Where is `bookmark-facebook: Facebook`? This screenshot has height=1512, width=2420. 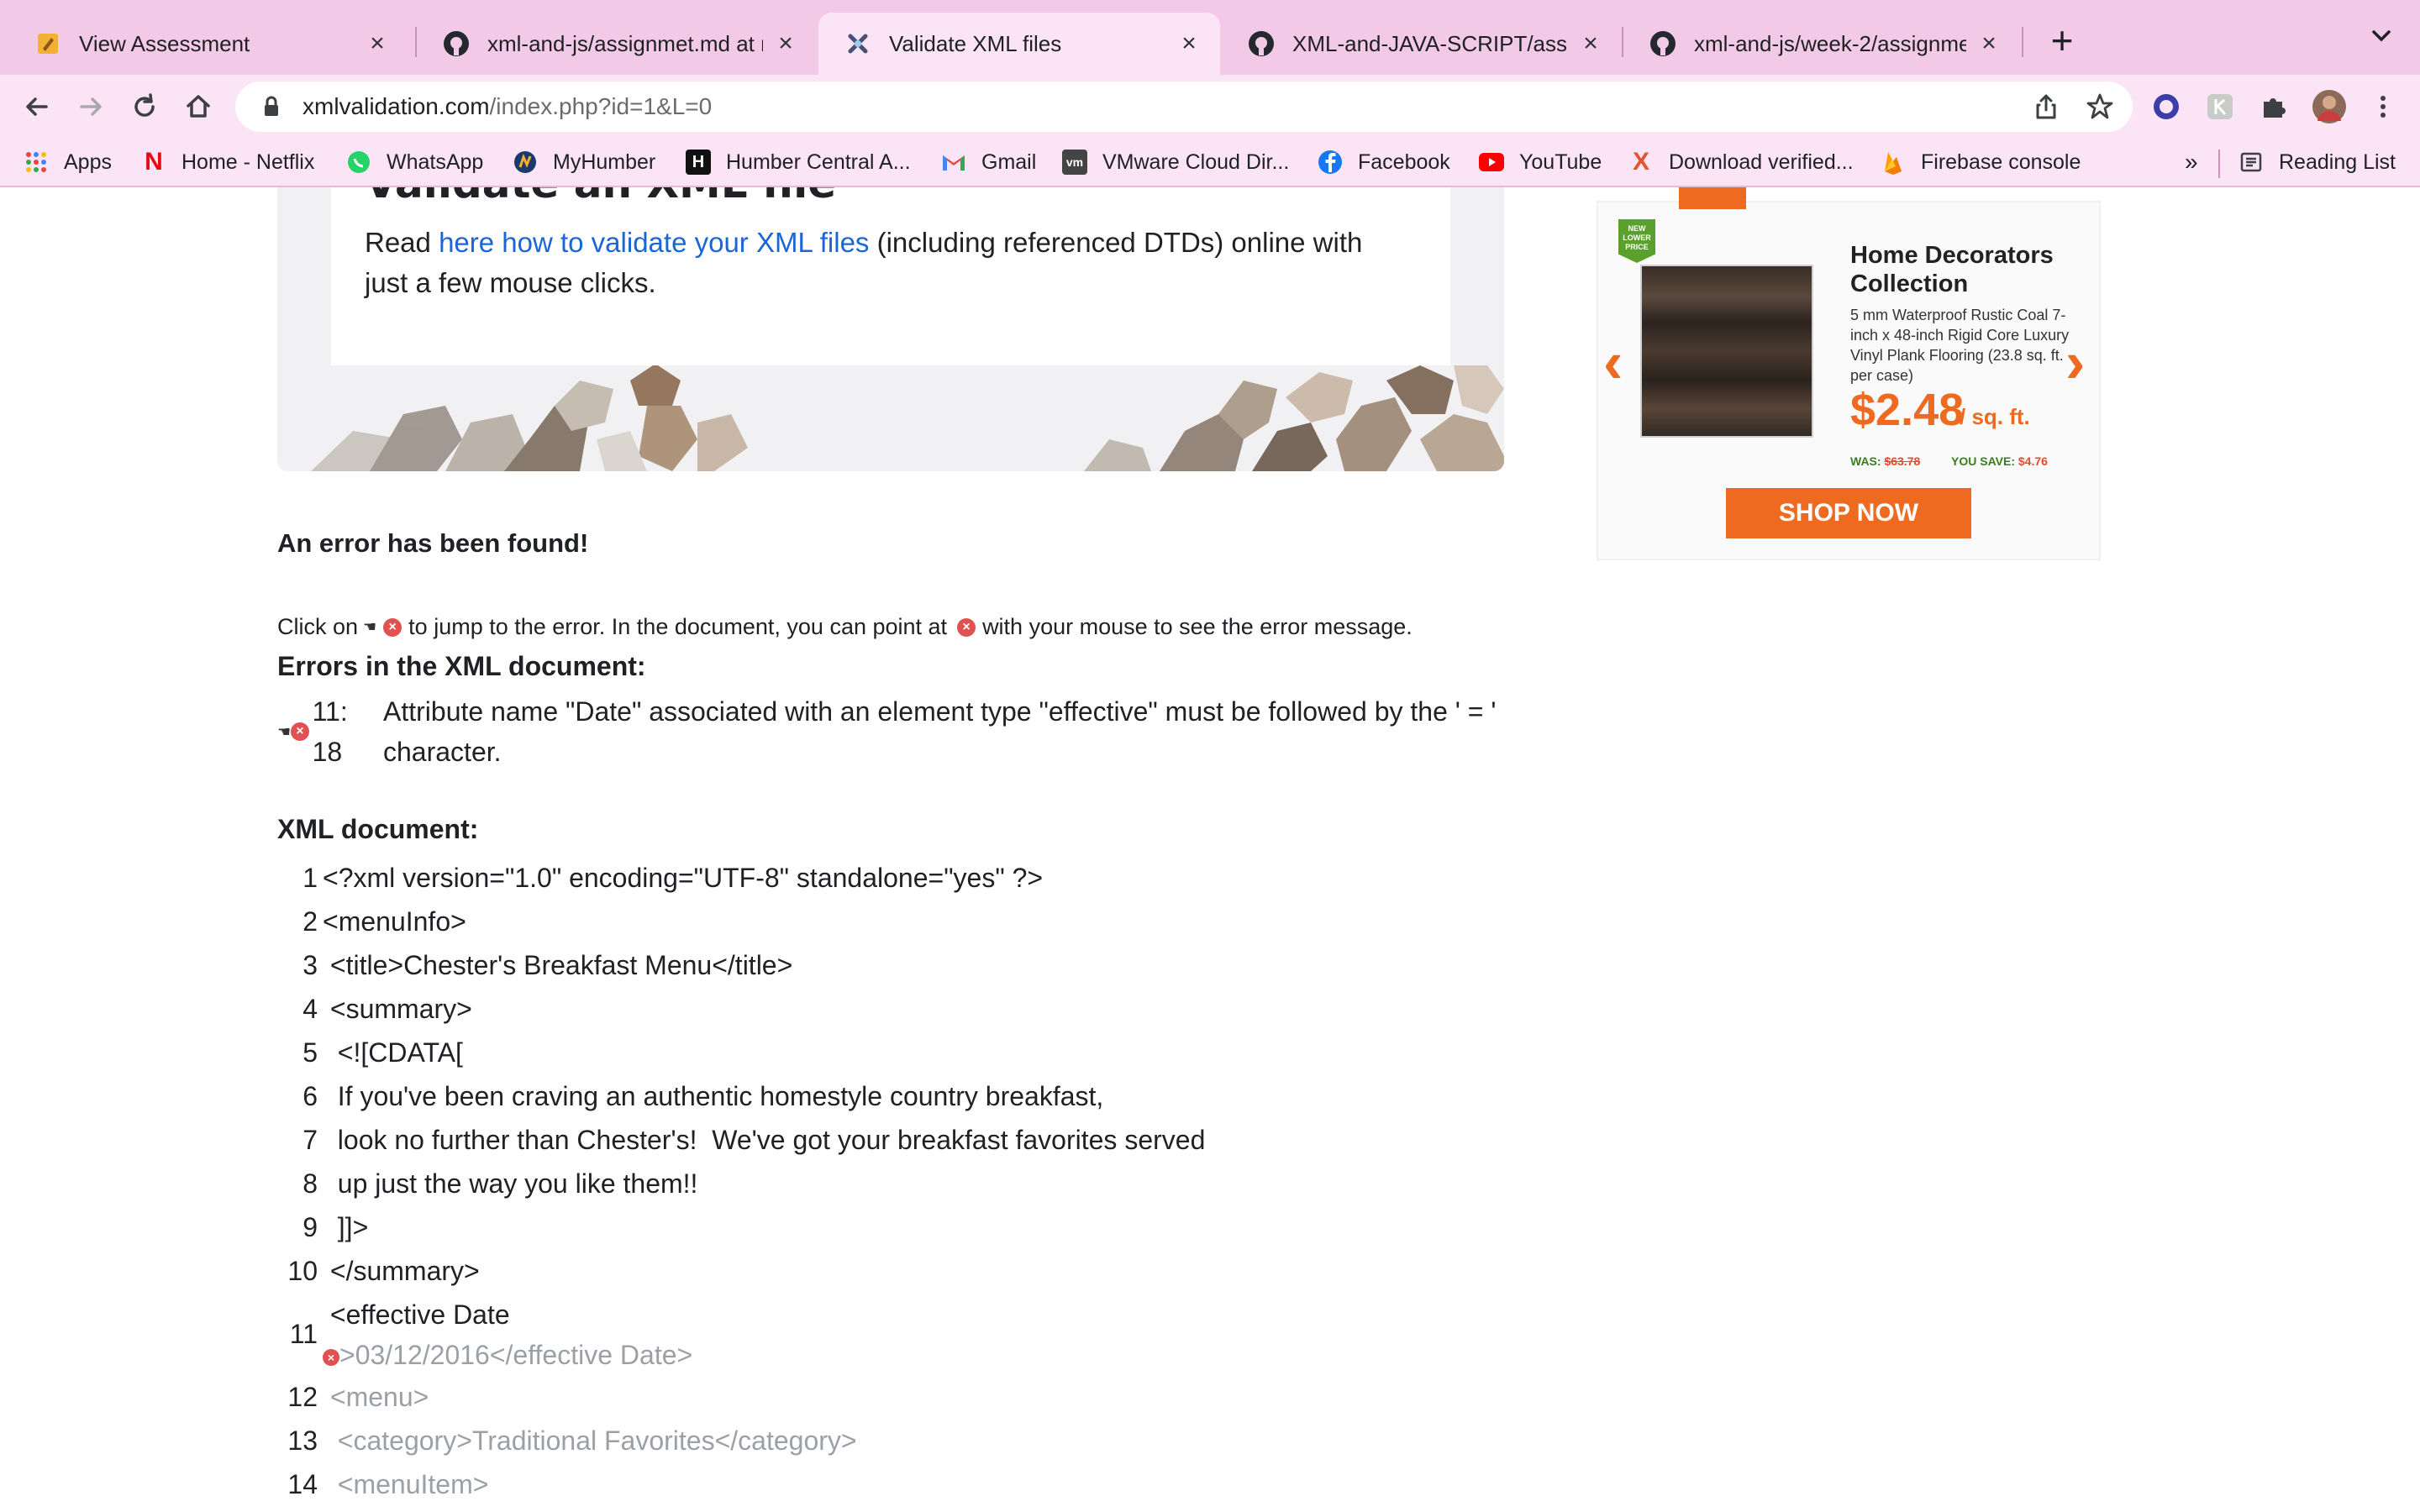
bookmark-facebook: Facebook is located at coordinates (1384, 162).